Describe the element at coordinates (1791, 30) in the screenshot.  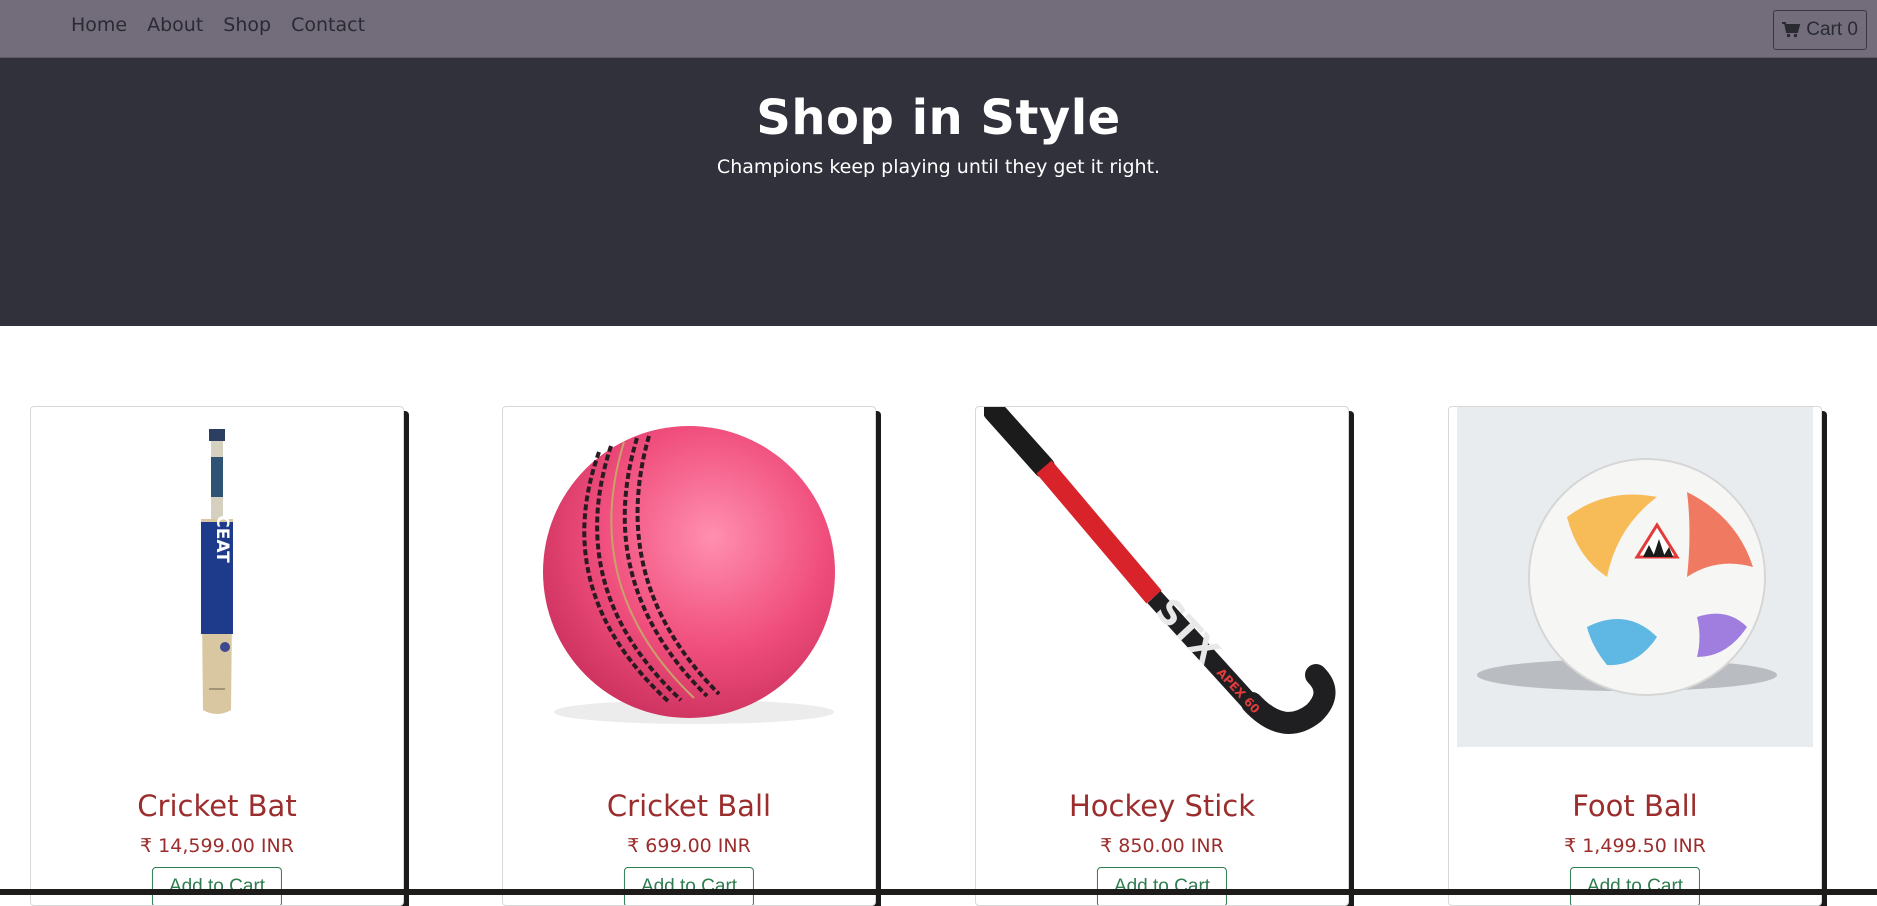
I see `shopping-cart-icon` at that location.